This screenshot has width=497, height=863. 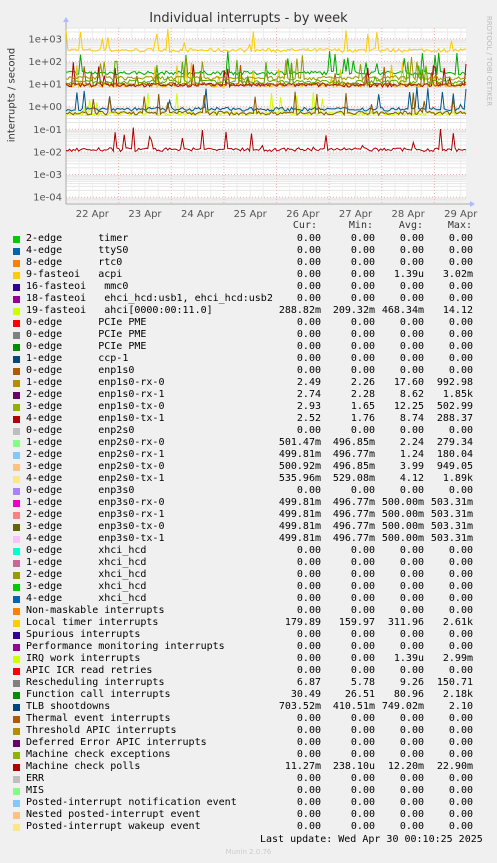 I want to click on last-update: Last update: Wed Apr 30 00:10:25 2025, so click(x=371, y=839).